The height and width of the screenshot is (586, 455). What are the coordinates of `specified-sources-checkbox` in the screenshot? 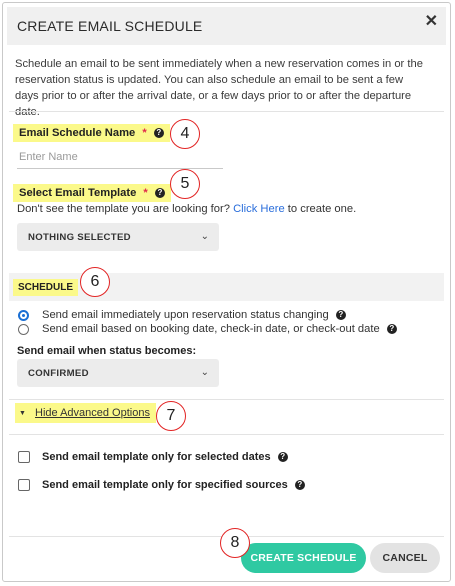 It's located at (24, 485).